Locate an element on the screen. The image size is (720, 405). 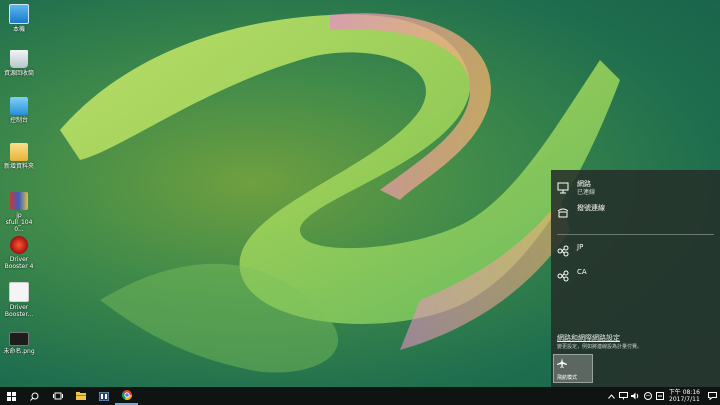
input-method-icon is located at coordinates (659, 396).